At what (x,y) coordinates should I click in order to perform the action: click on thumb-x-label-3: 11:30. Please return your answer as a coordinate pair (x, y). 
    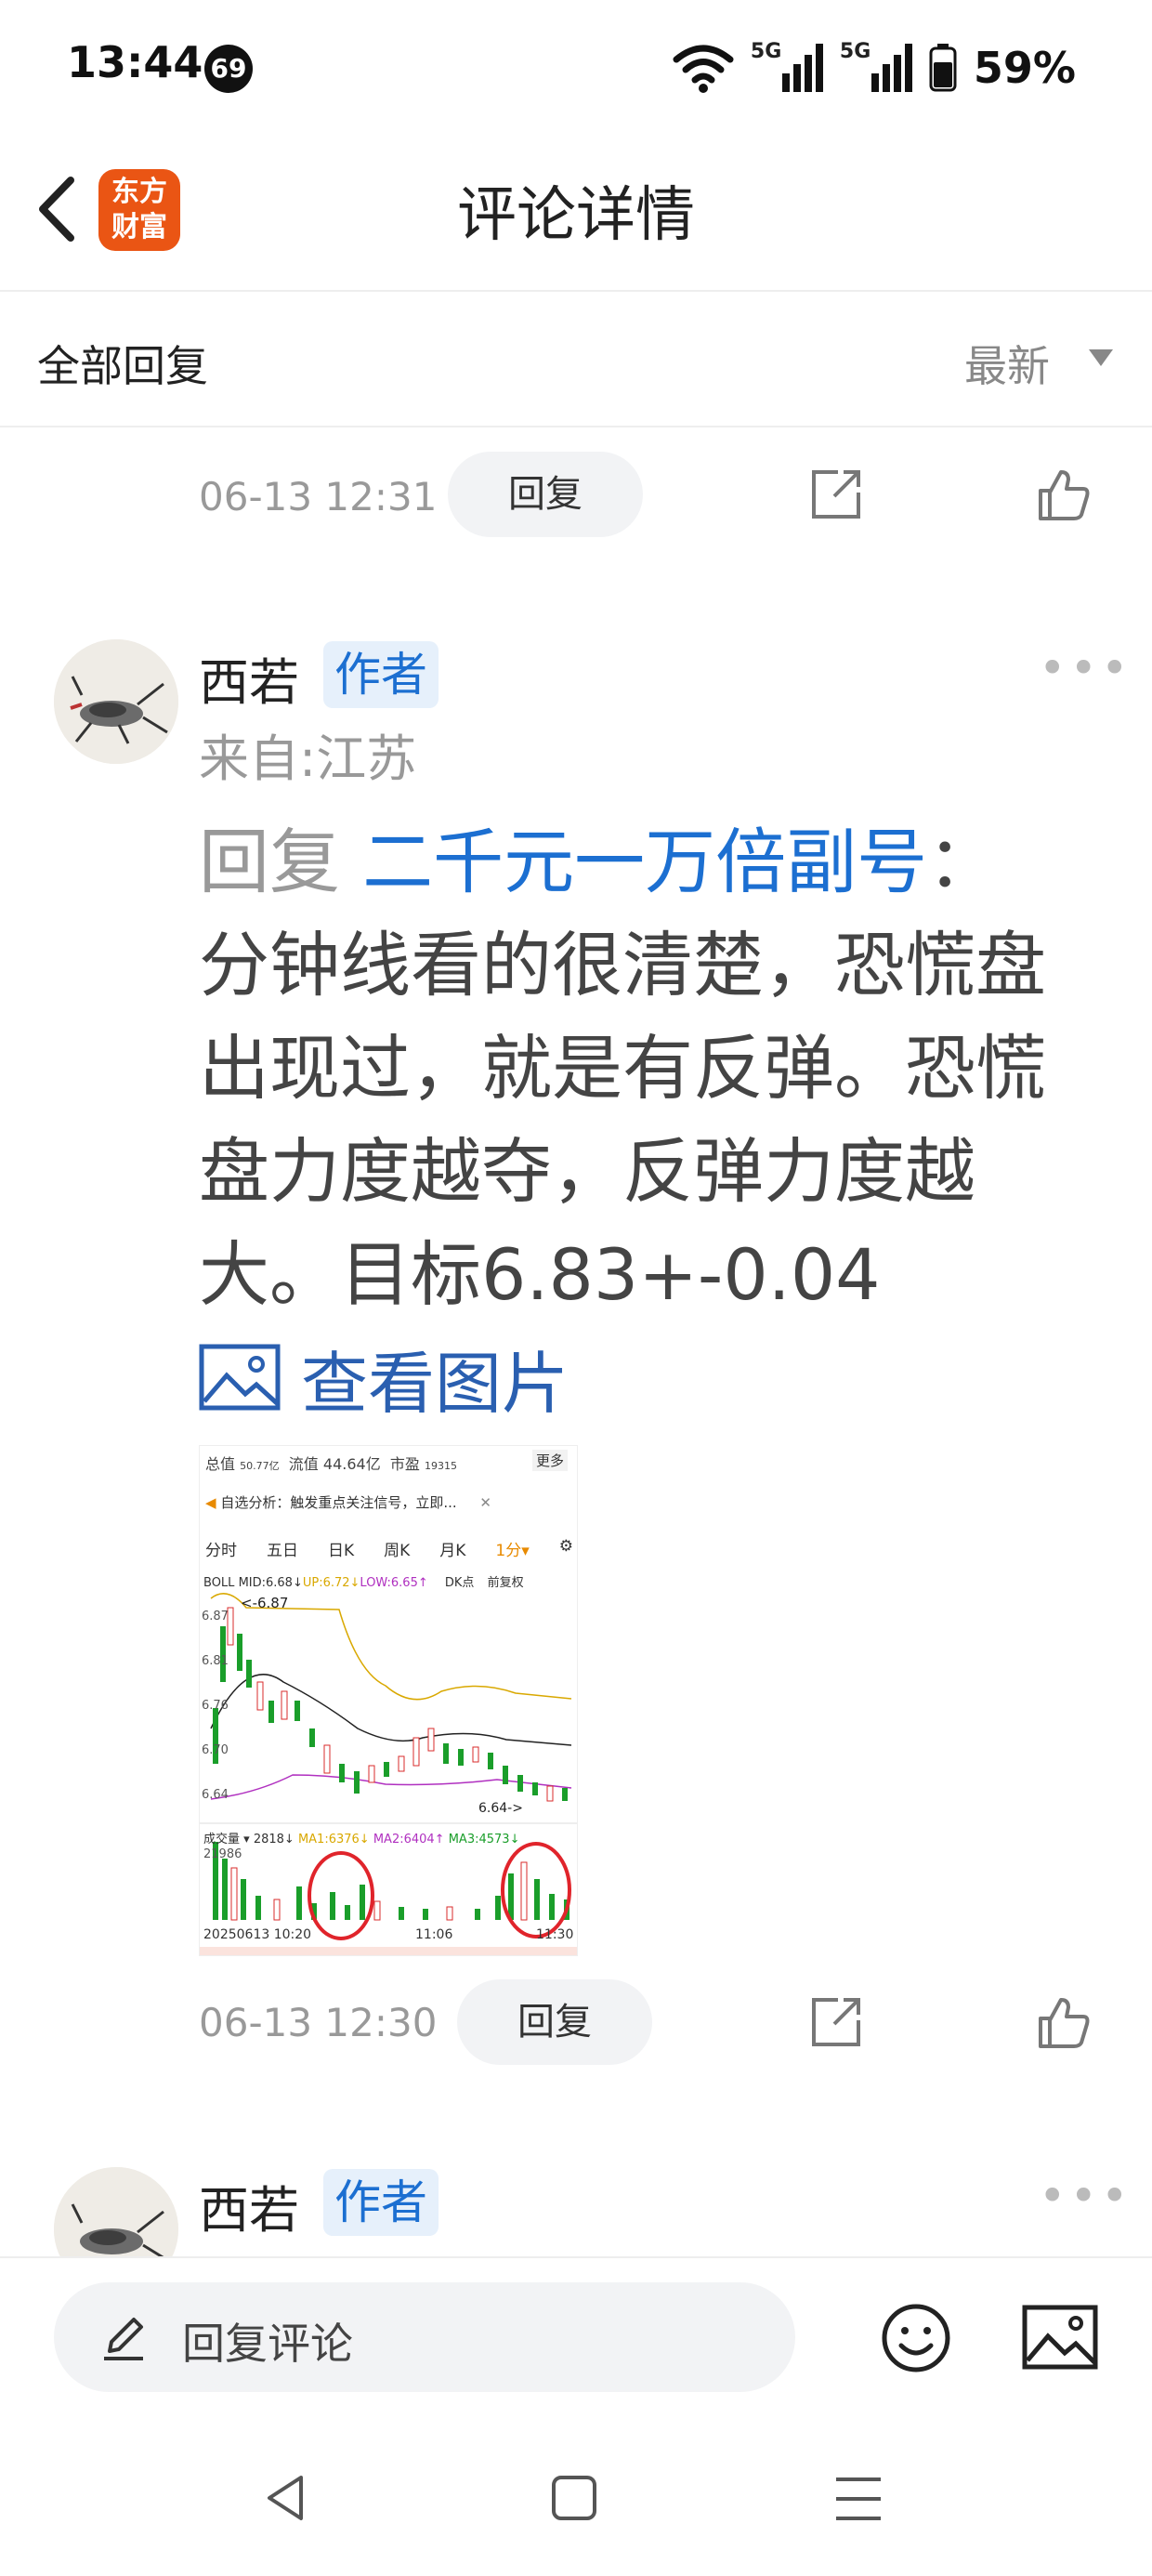
    Looking at the image, I should click on (555, 1934).